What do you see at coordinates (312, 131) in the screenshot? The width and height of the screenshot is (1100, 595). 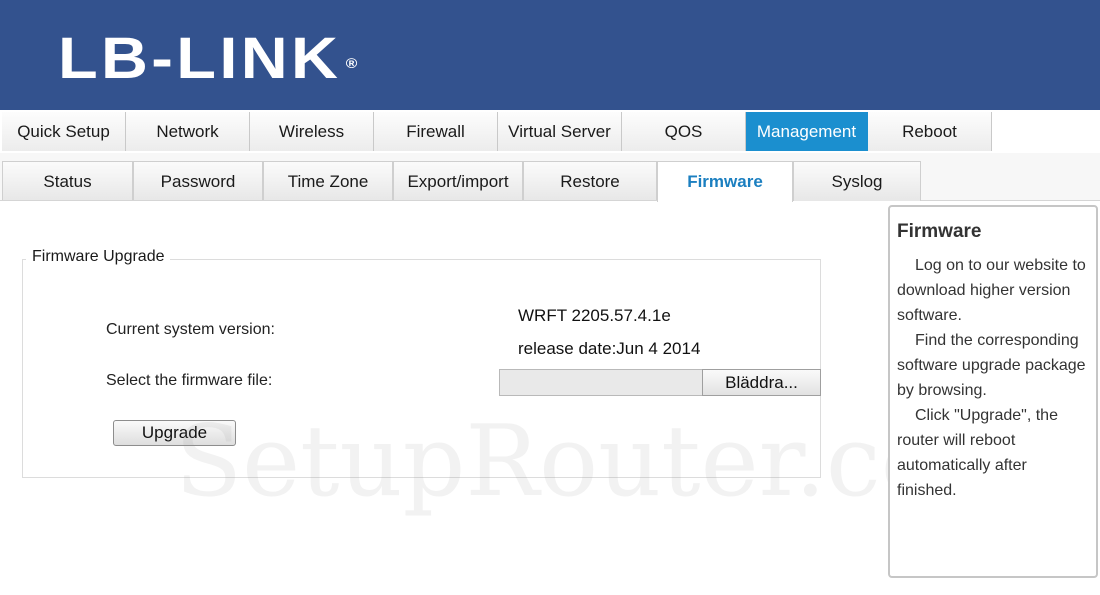 I see `main-tab-wireless: Wireless` at bounding box center [312, 131].